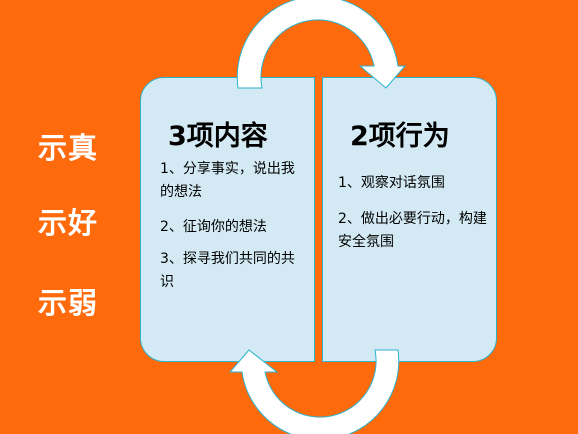 The width and height of the screenshot is (578, 434). I want to click on content-title: 3项内容, so click(218, 136).